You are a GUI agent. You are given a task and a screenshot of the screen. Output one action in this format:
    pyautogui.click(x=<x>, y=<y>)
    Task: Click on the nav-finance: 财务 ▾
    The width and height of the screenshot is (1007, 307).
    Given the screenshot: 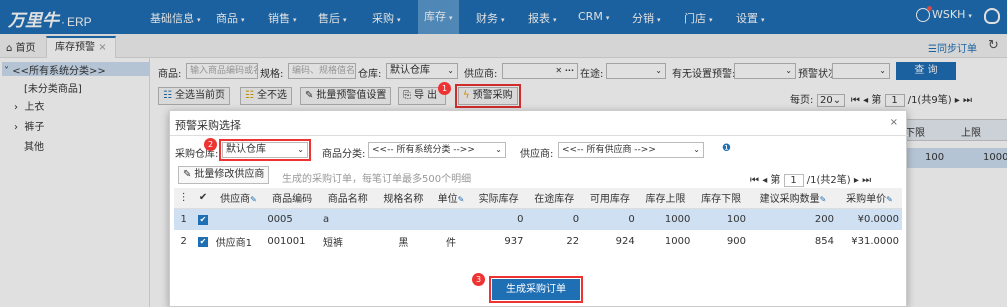 What is the action you would take?
    pyautogui.click(x=490, y=18)
    